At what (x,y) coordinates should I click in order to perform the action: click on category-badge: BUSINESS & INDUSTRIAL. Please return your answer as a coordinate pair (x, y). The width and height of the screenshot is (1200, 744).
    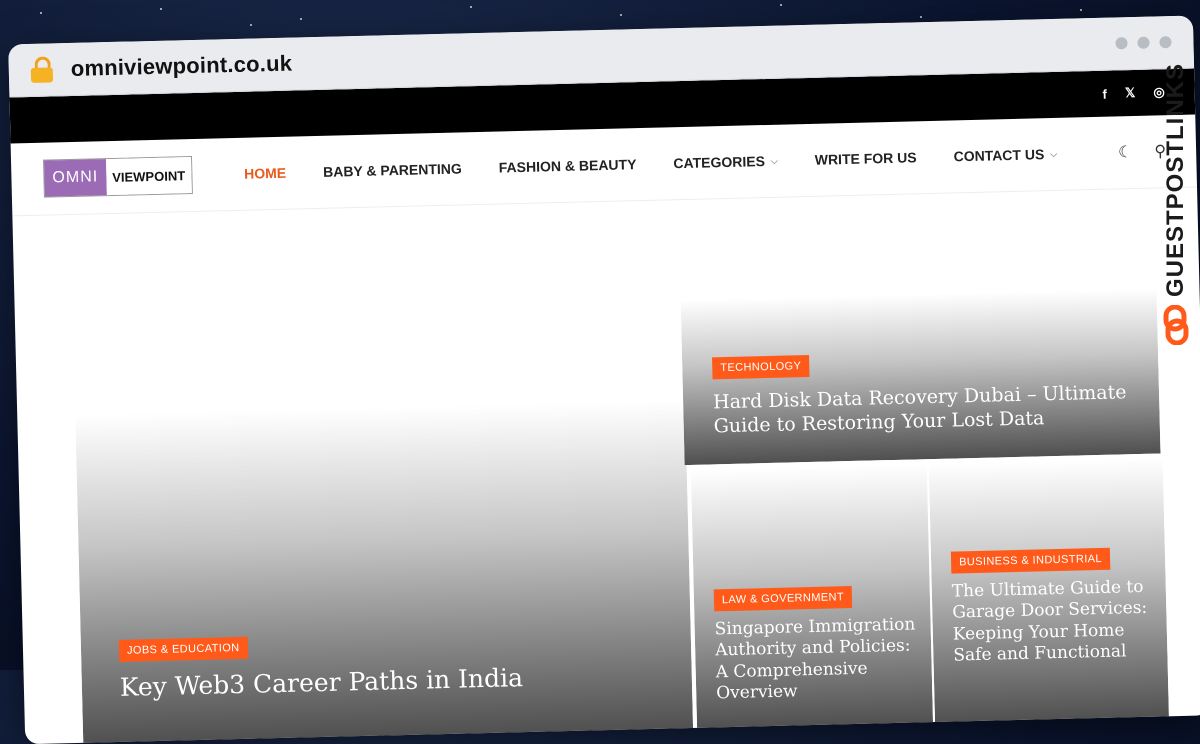
    Looking at the image, I should click on (1030, 560).